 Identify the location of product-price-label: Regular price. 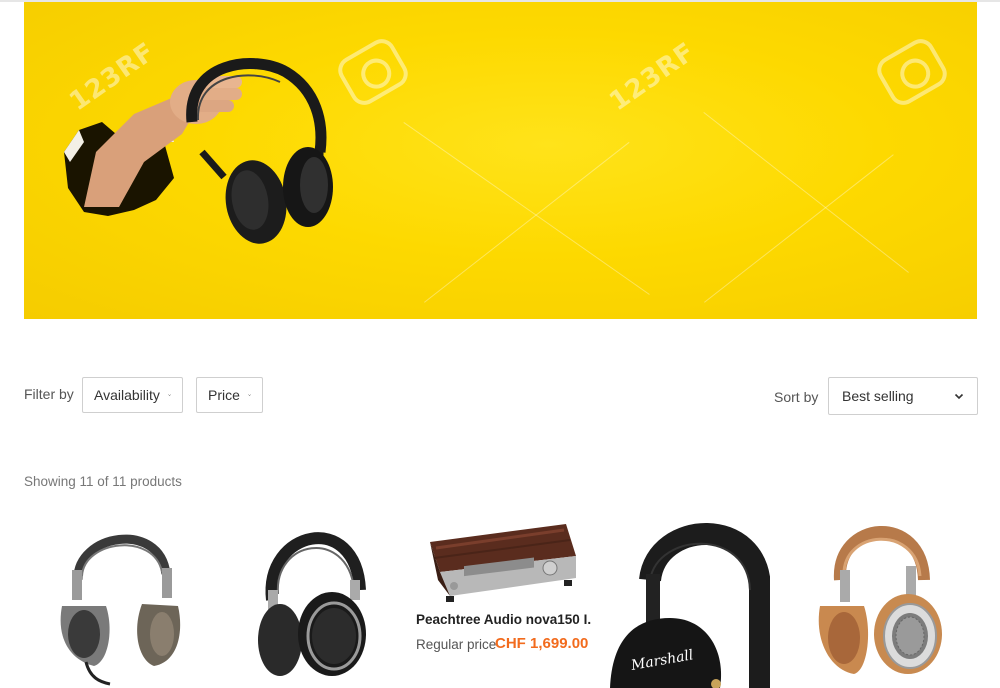
(456, 644).